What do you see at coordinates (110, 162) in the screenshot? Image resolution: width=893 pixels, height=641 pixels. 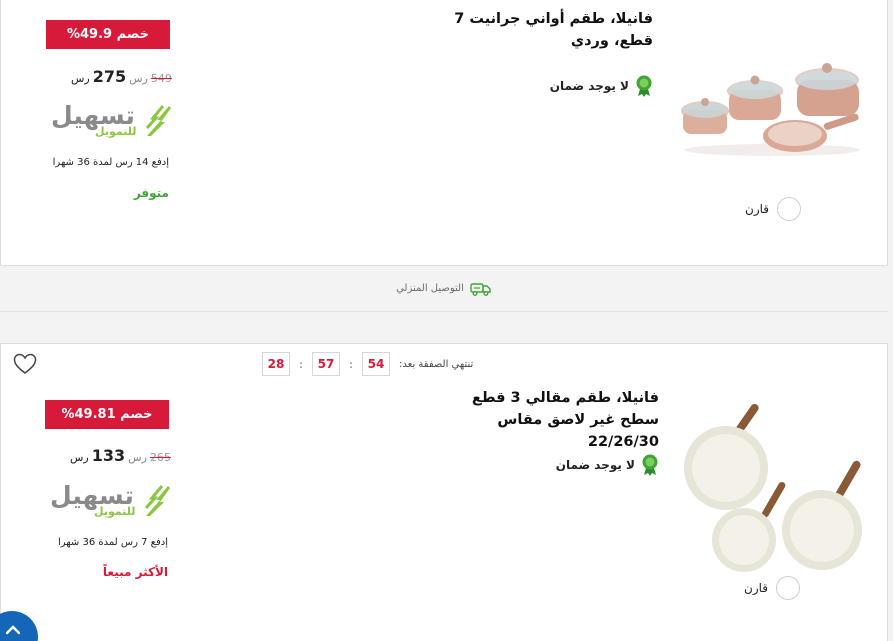 I see `installment-info: إدفع 14 رس لمدة 36 شهرا` at bounding box center [110, 162].